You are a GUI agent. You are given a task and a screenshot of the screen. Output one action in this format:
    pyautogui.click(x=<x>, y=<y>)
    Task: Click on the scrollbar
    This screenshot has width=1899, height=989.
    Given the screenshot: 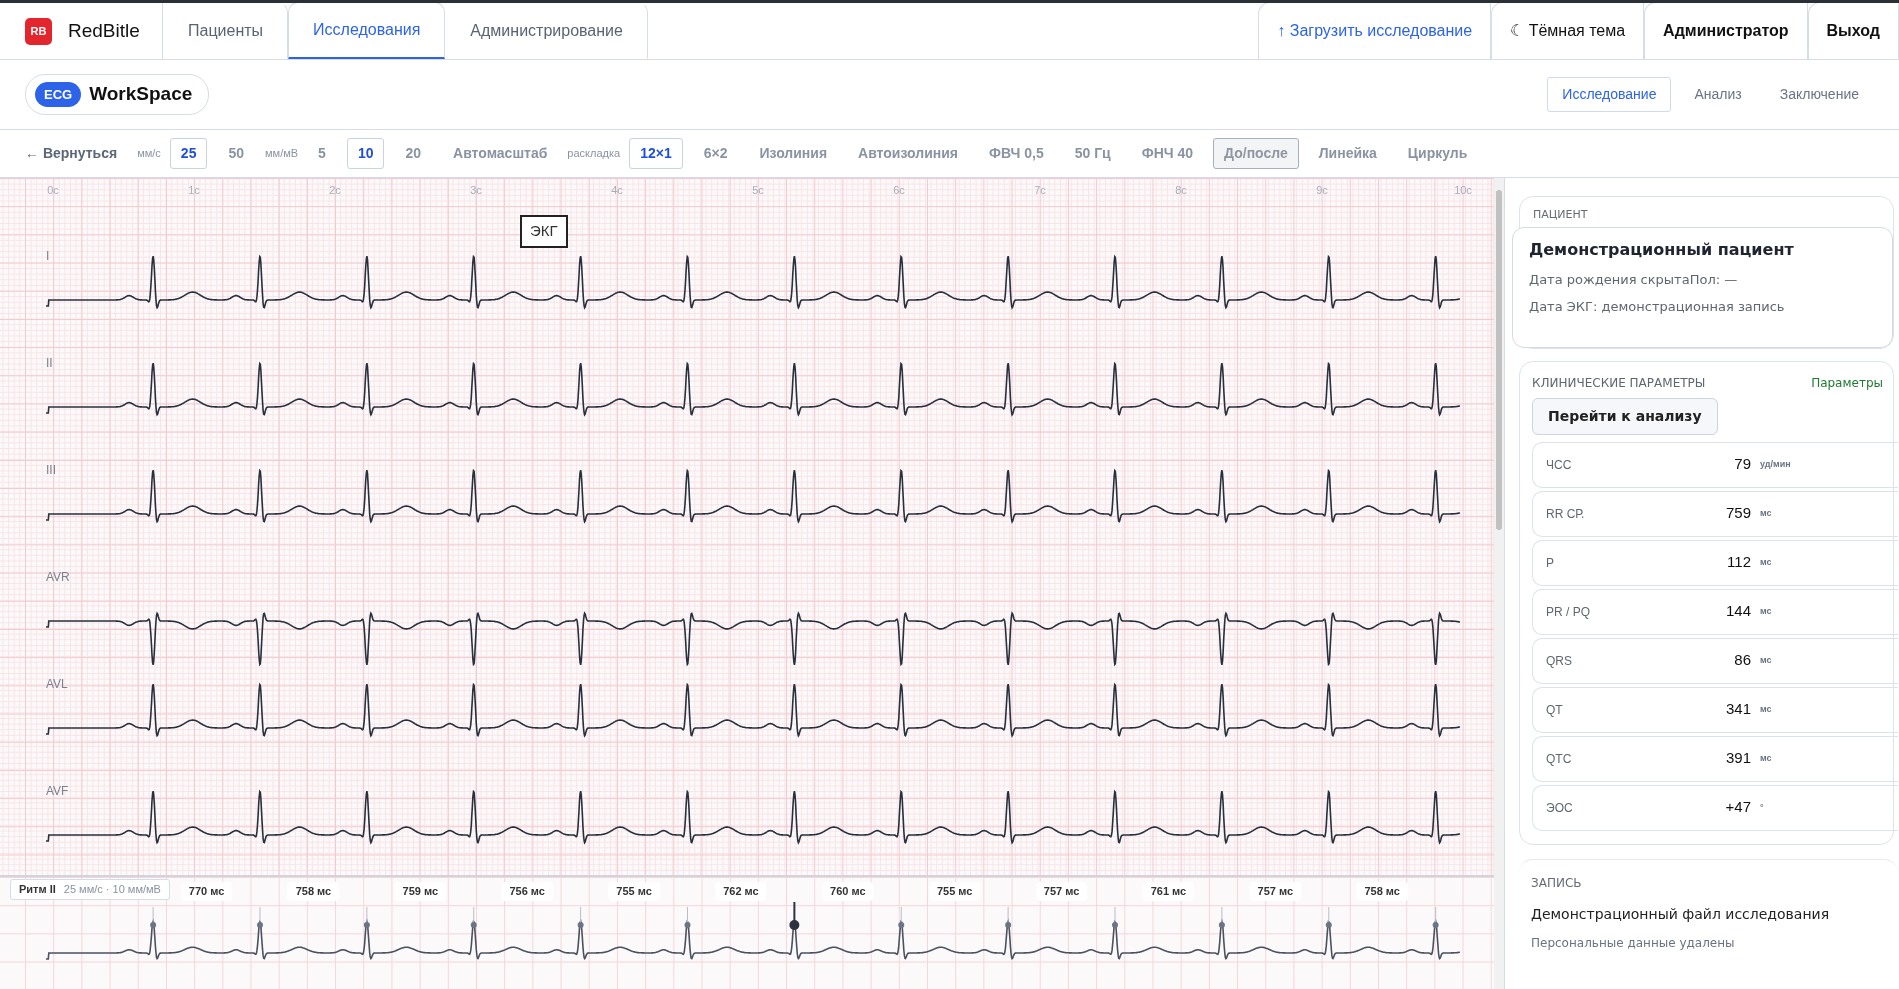 What is the action you would take?
    pyautogui.click(x=1499, y=583)
    